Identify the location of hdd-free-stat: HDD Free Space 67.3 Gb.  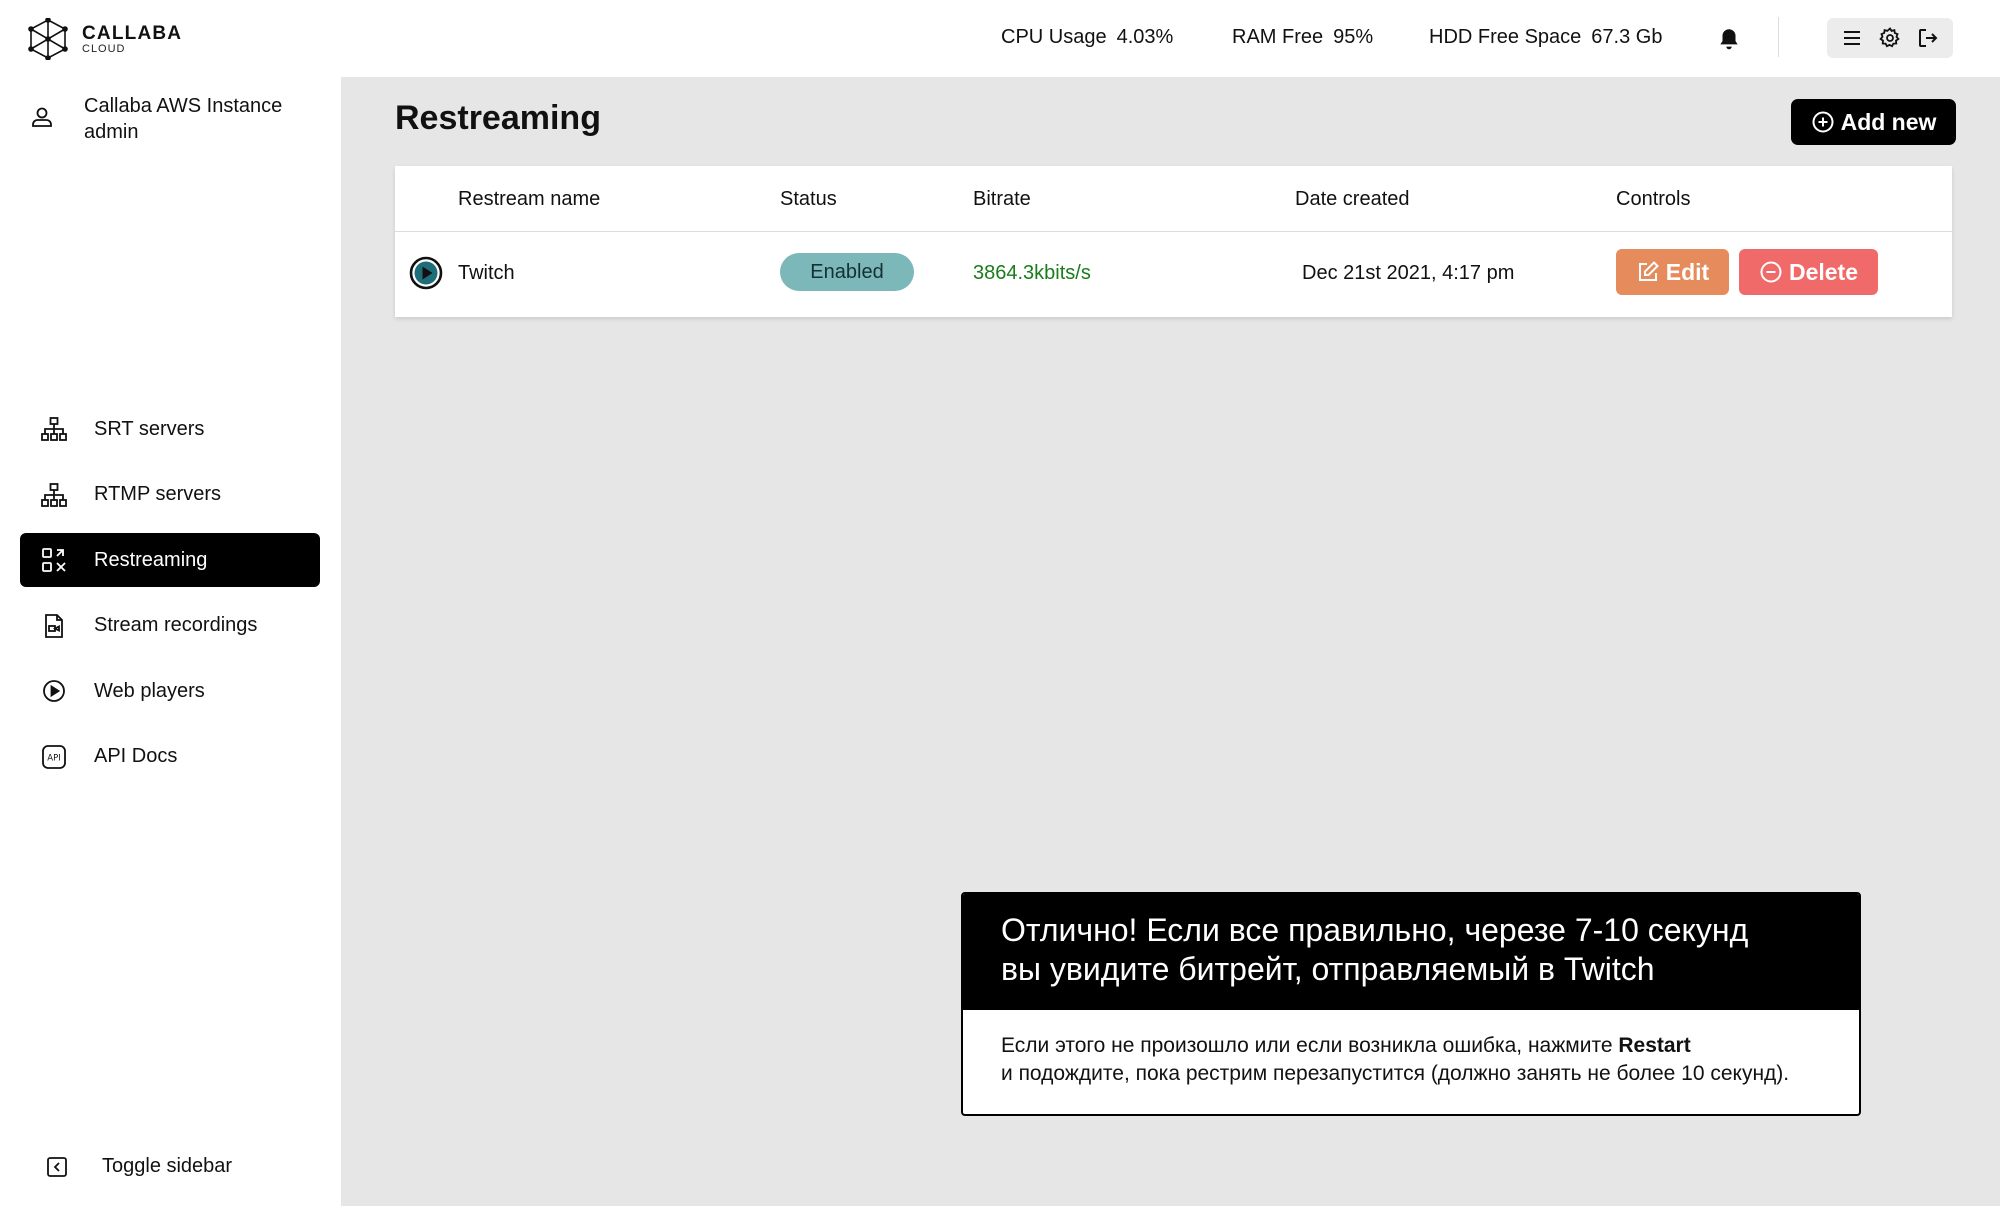
(1545, 37).